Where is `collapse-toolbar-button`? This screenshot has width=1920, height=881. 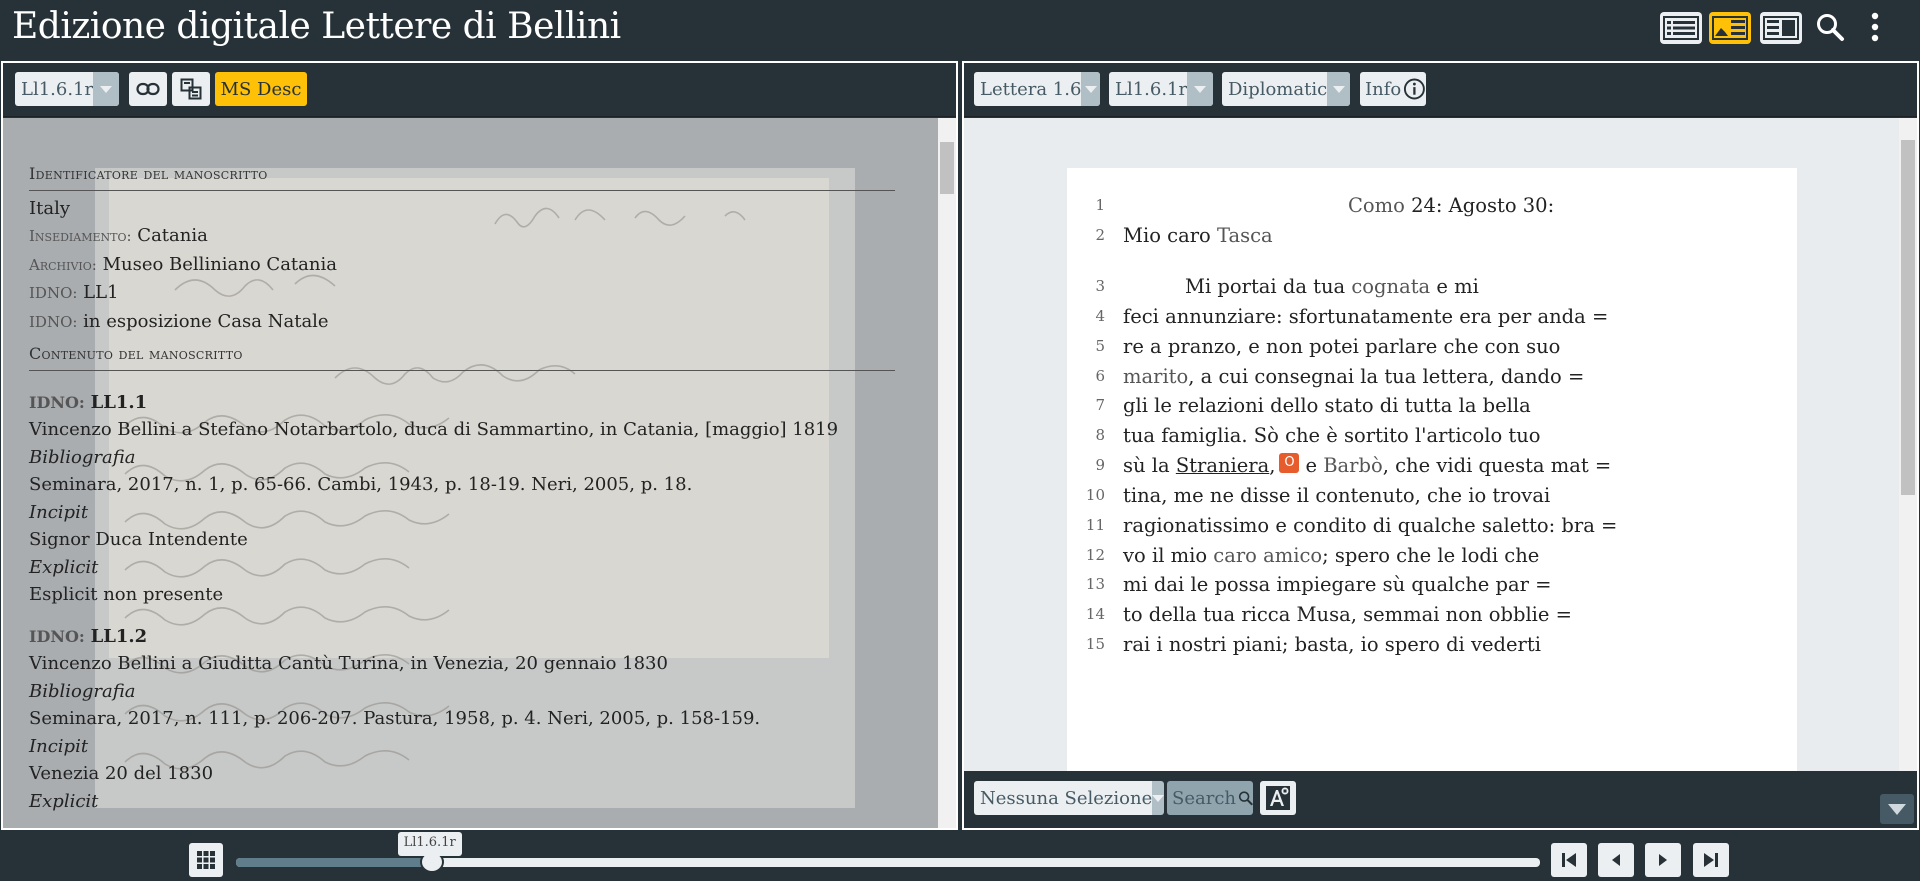 collapse-toolbar-button is located at coordinates (1897, 809).